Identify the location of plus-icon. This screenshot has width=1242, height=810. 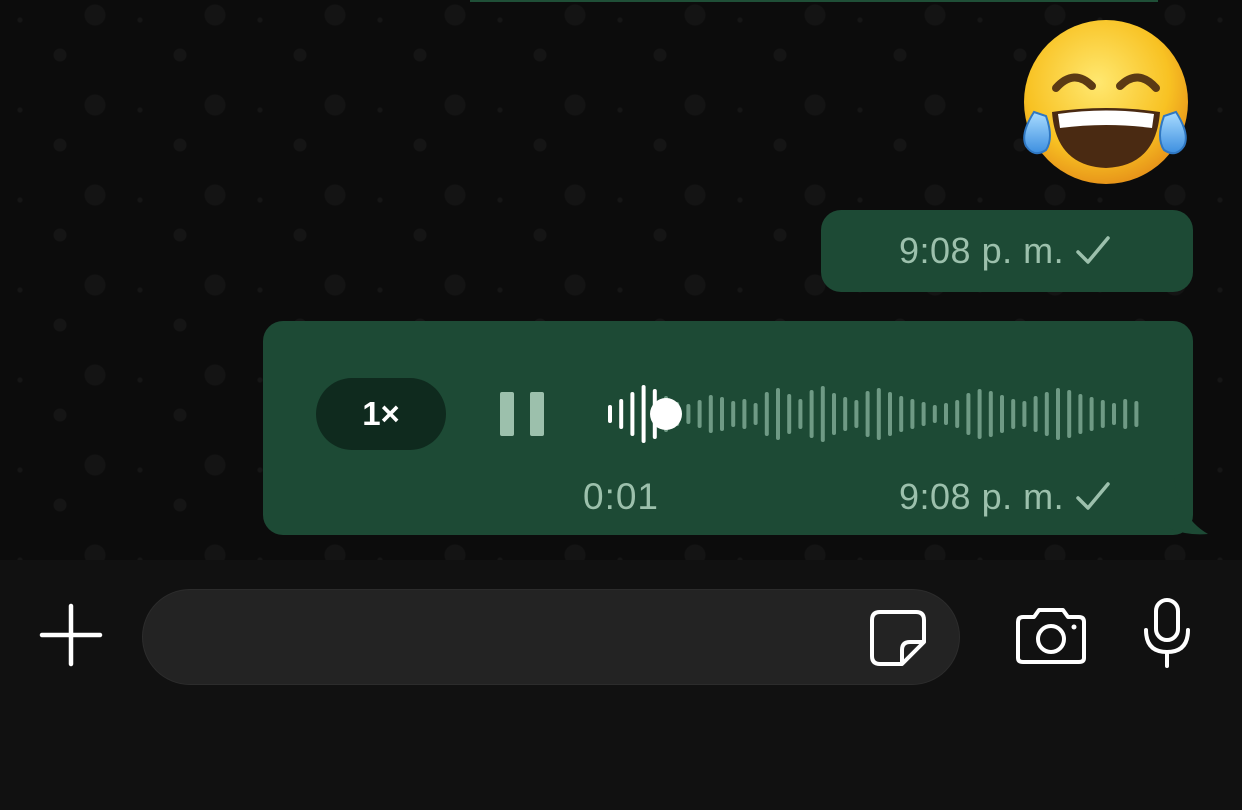
(71, 635).